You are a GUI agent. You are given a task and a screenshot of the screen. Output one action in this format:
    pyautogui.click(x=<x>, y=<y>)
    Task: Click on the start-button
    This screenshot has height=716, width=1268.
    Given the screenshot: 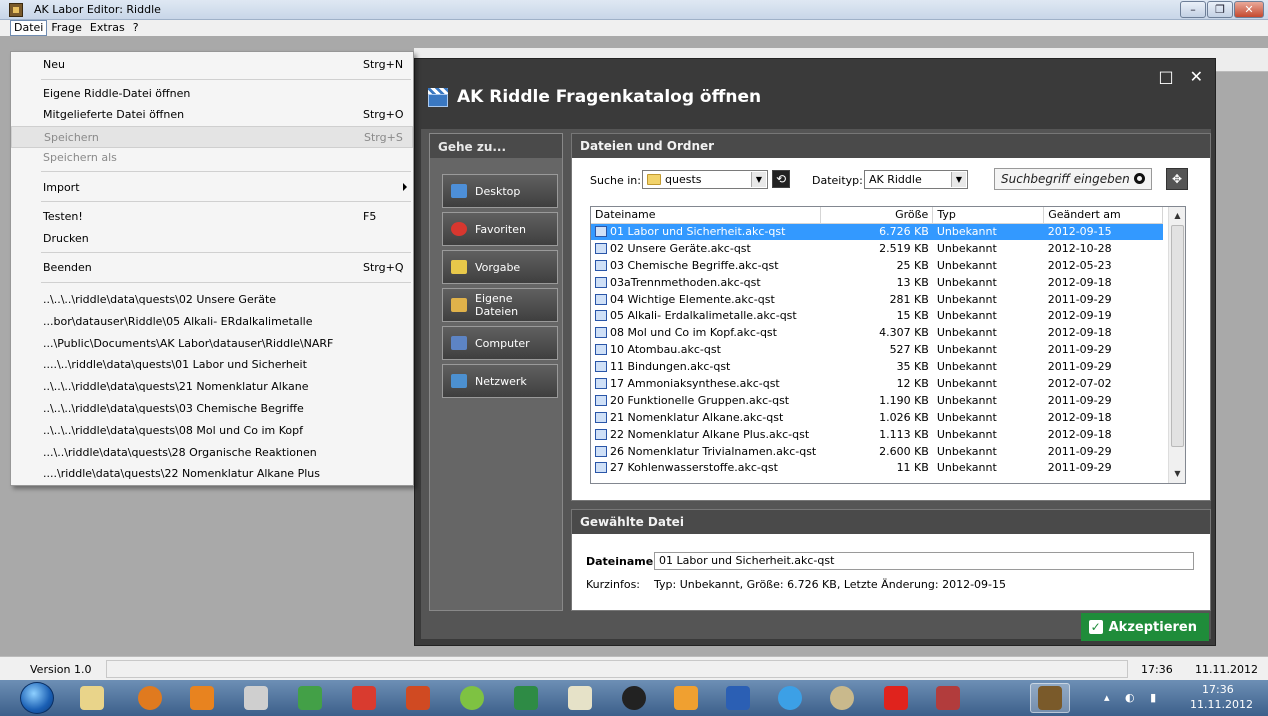 What is the action you would take?
    pyautogui.click(x=37, y=698)
    